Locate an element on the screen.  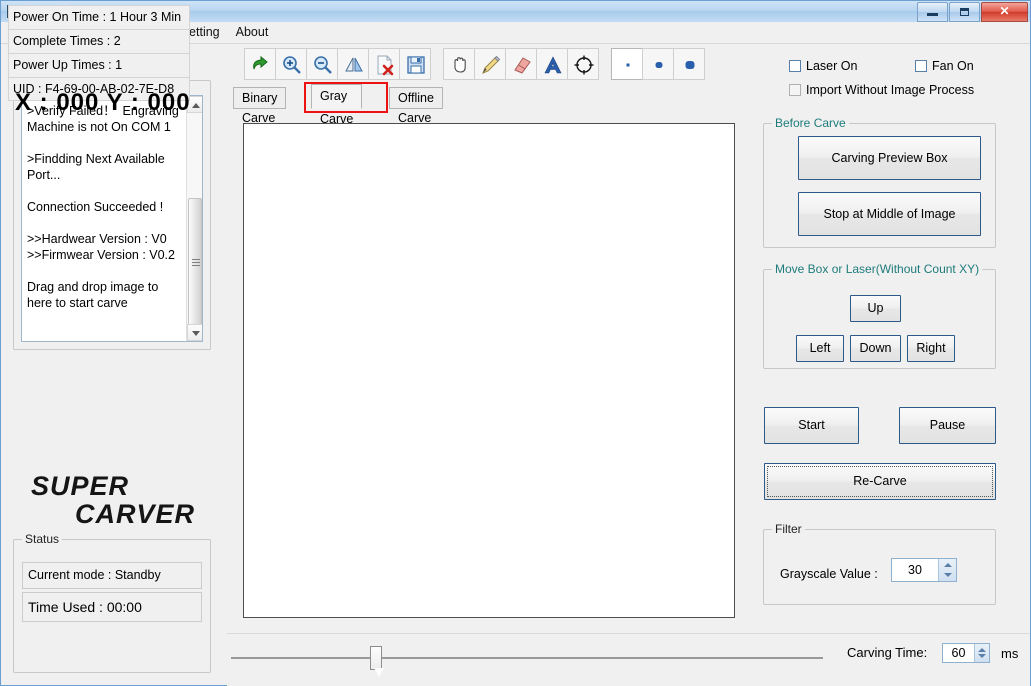
move-up-button: Up is located at coordinates (875, 308).